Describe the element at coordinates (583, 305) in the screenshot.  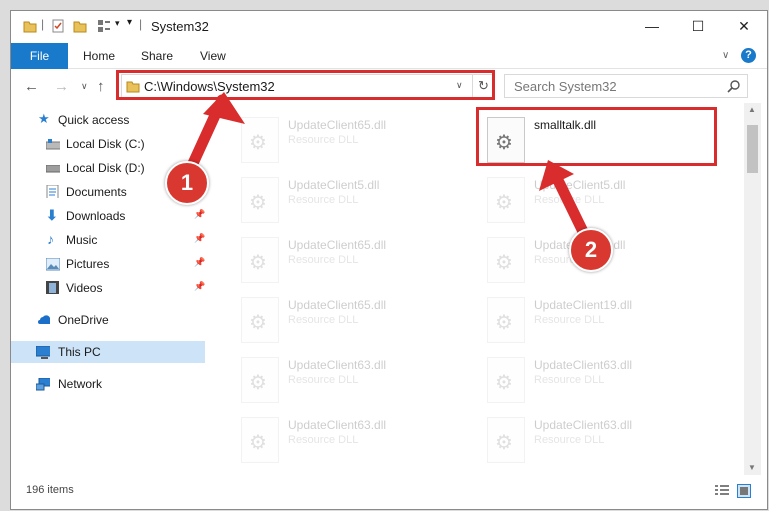
I see `file-name: UpdateClient19.dll` at that location.